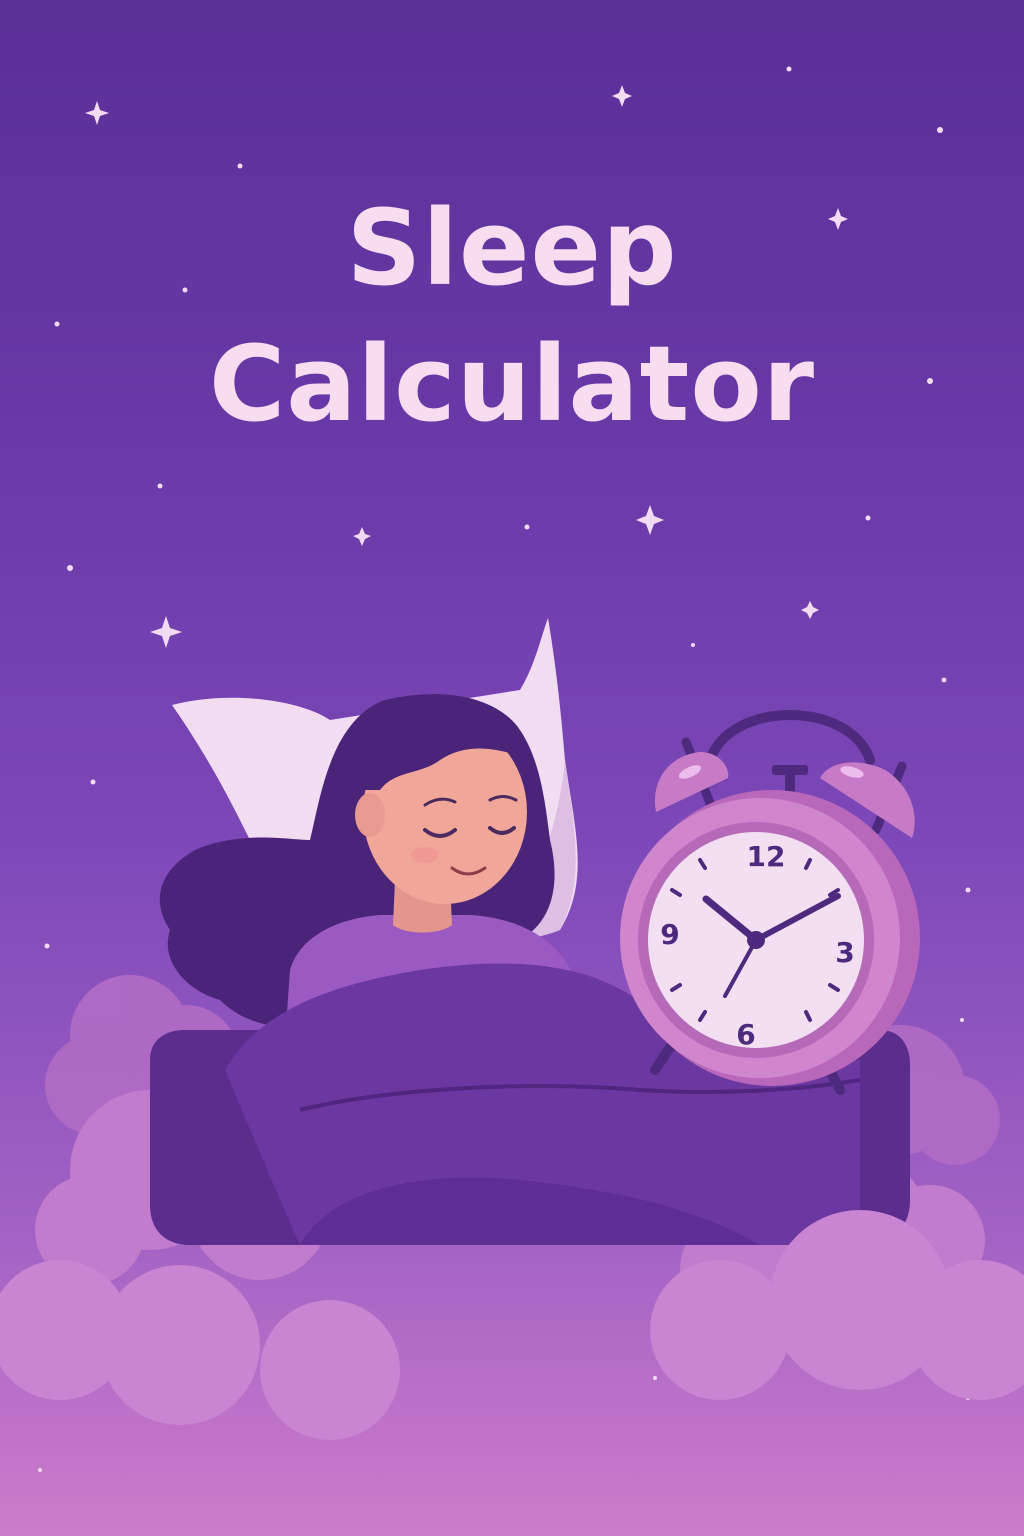 This screenshot has width=1024, height=1536. Describe the element at coordinates (770, 902) in the screenshot. I see `alarm-clock-icon: 12 3 6 9` at that location.